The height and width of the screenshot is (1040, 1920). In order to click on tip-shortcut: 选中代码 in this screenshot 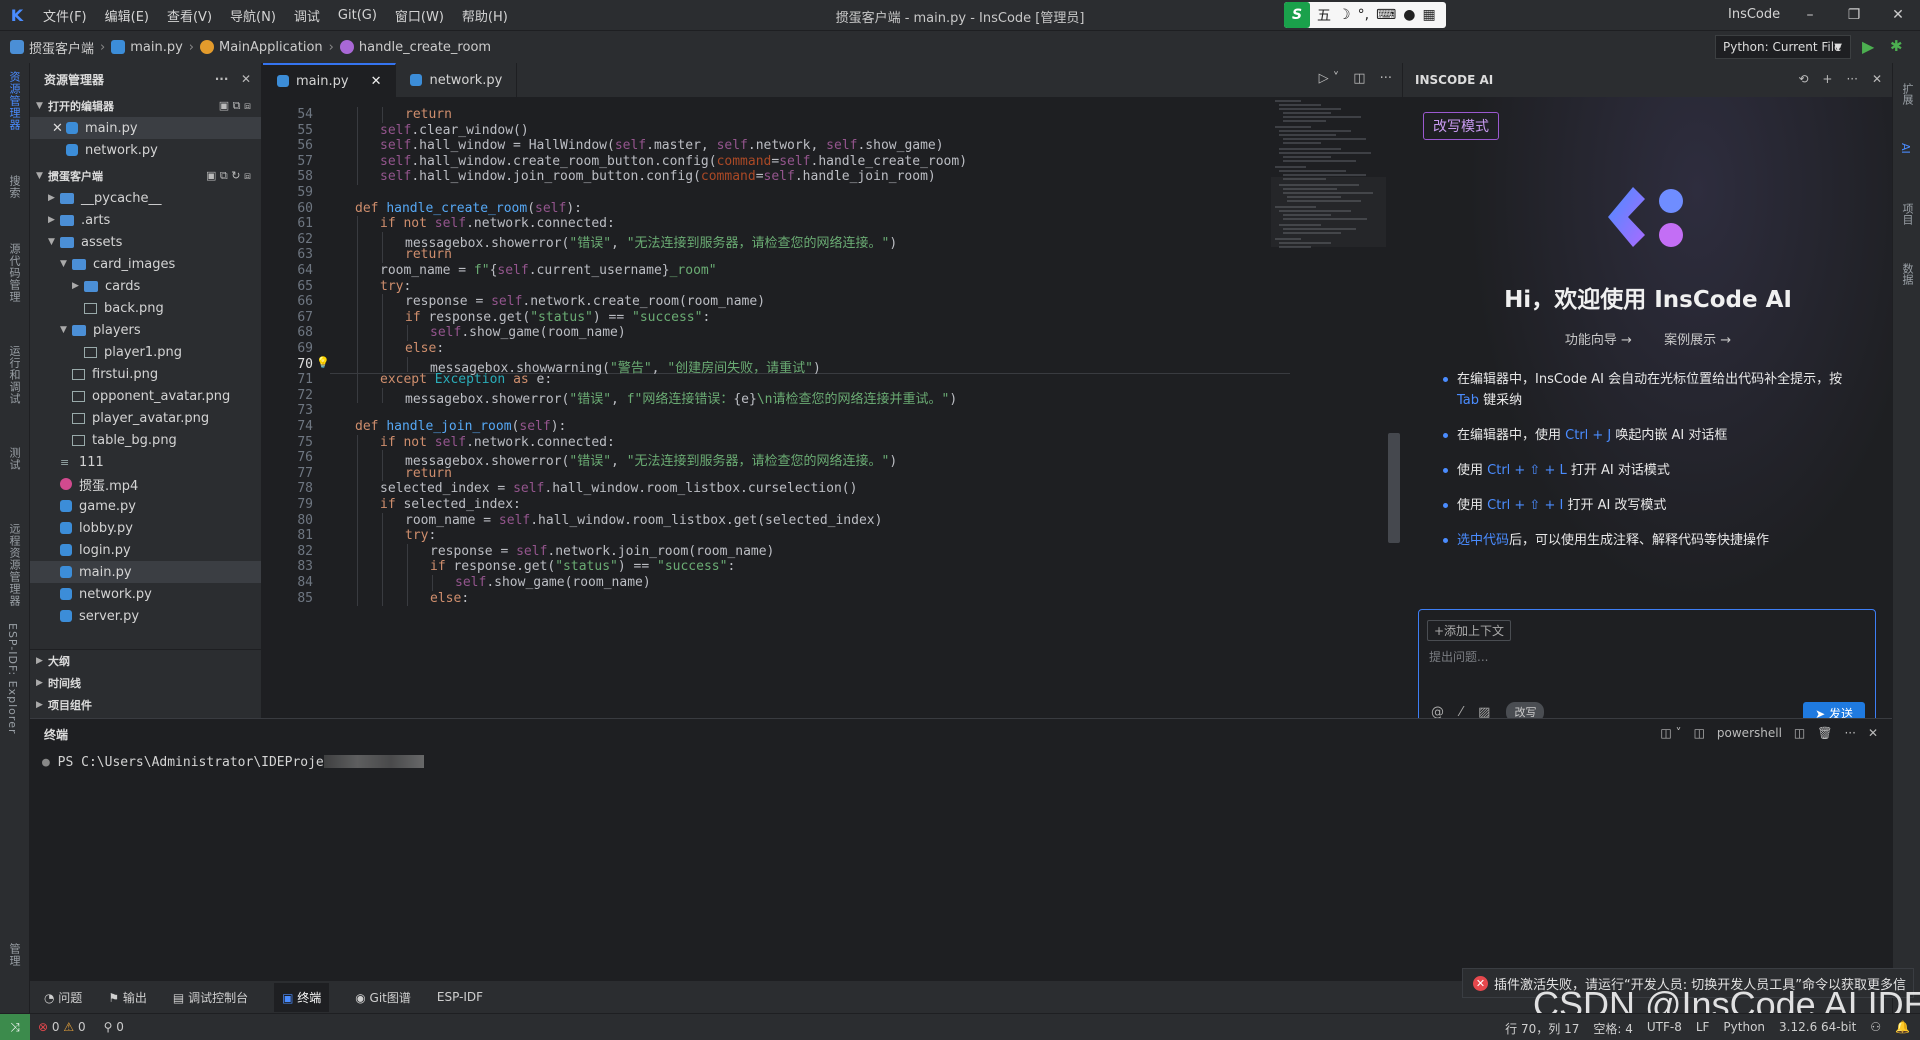, I will do `click(1483, 540)`.